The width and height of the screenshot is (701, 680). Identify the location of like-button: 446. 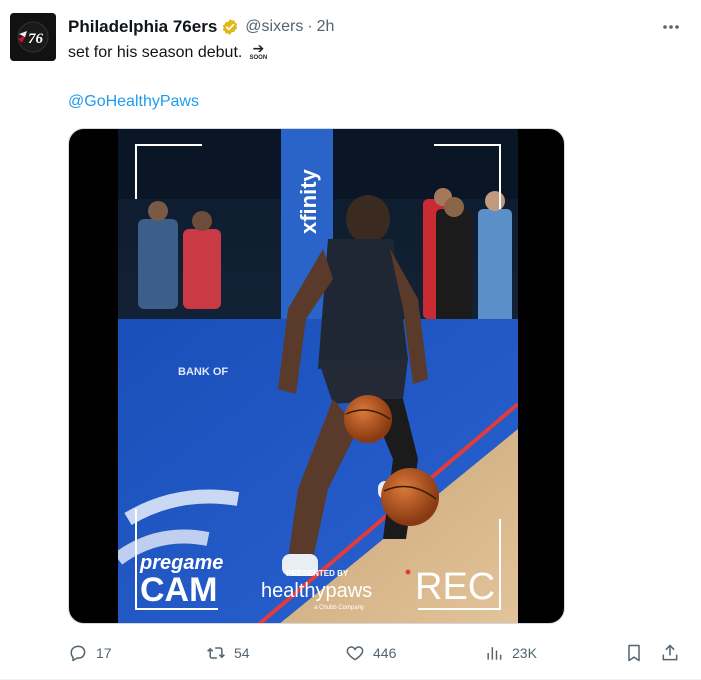
(370, 653).